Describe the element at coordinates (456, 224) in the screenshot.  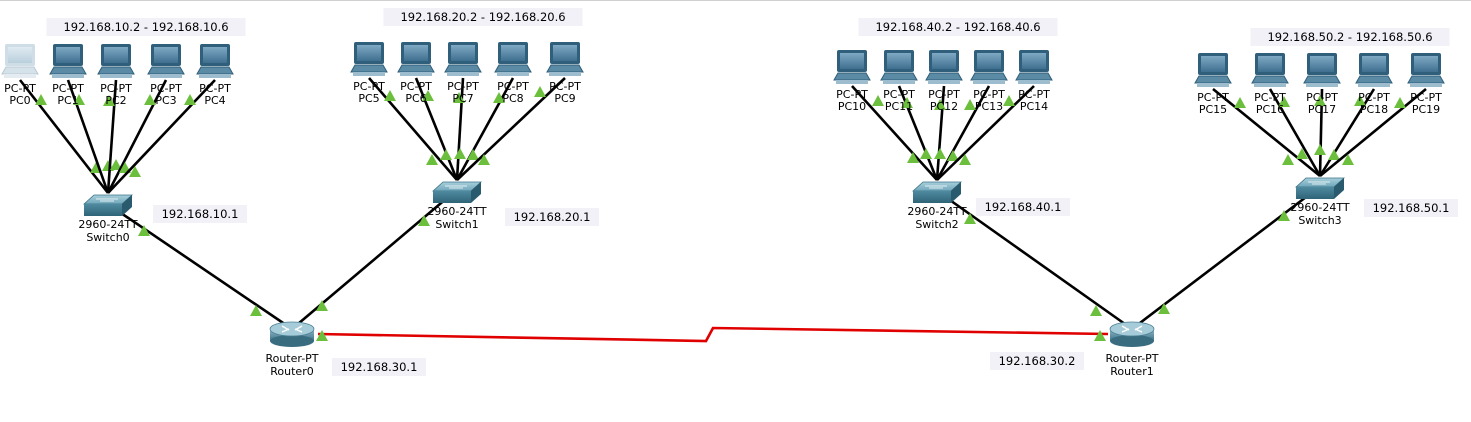
I see `switch-name-label: Switch1` at that location.